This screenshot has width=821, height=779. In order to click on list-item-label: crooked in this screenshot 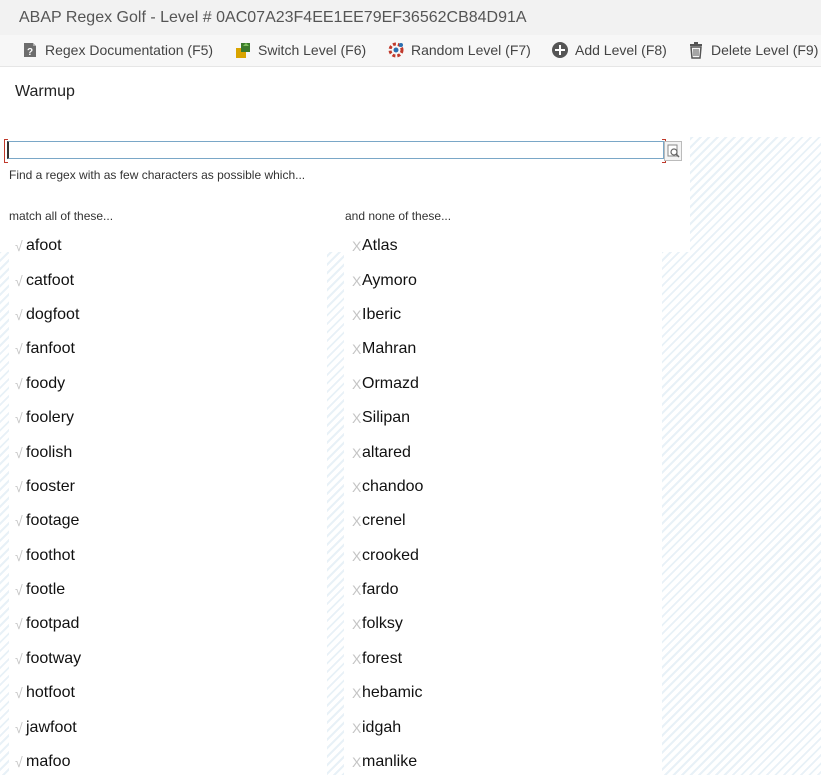, I will do `click(390, 555)`.